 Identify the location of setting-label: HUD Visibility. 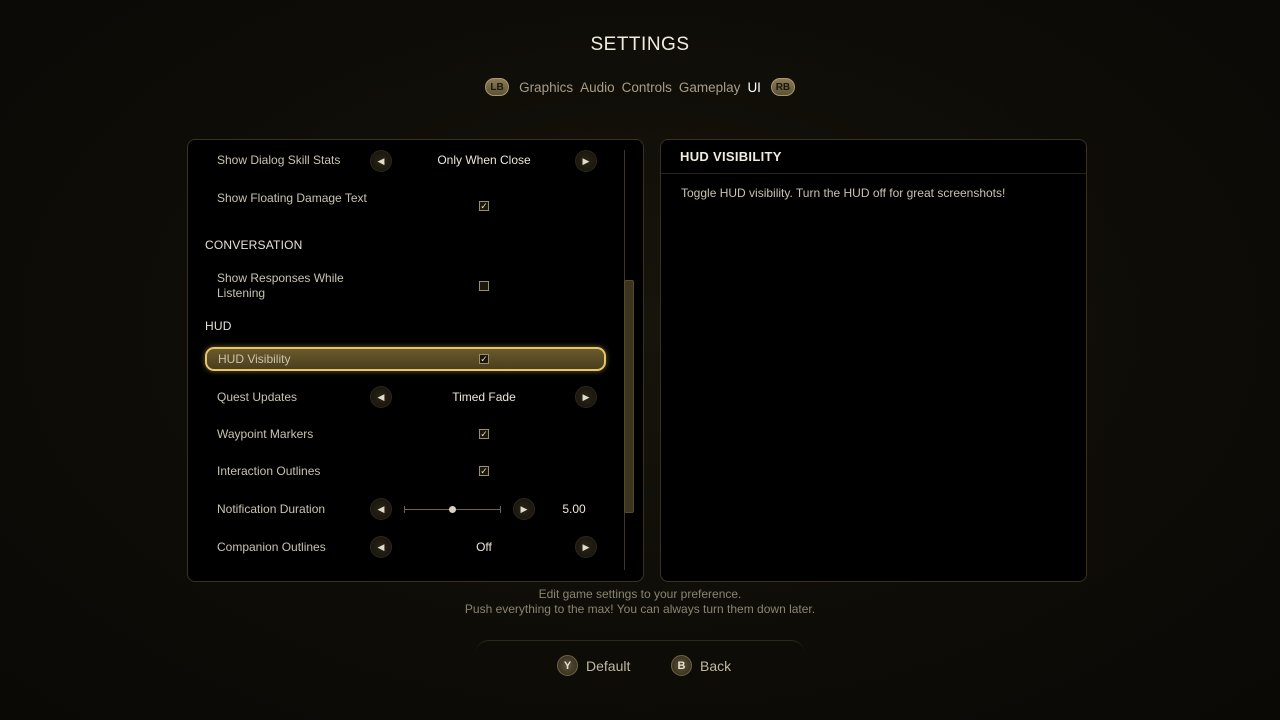
(254, 359).